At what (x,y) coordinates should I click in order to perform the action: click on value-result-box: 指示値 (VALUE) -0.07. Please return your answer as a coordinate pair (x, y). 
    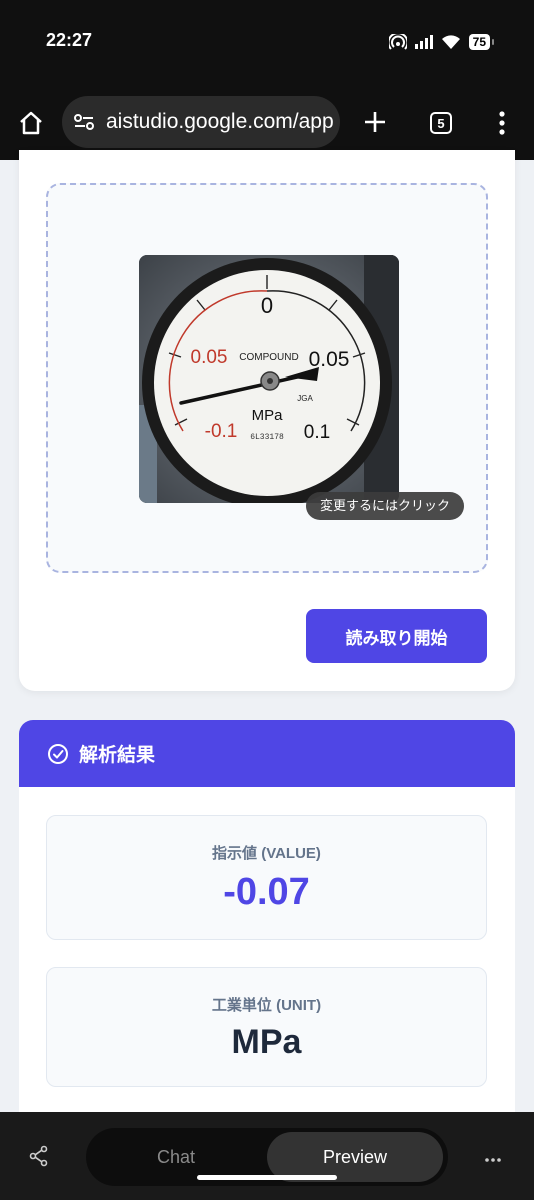
    Looking at the image, I should click on (266, 877).